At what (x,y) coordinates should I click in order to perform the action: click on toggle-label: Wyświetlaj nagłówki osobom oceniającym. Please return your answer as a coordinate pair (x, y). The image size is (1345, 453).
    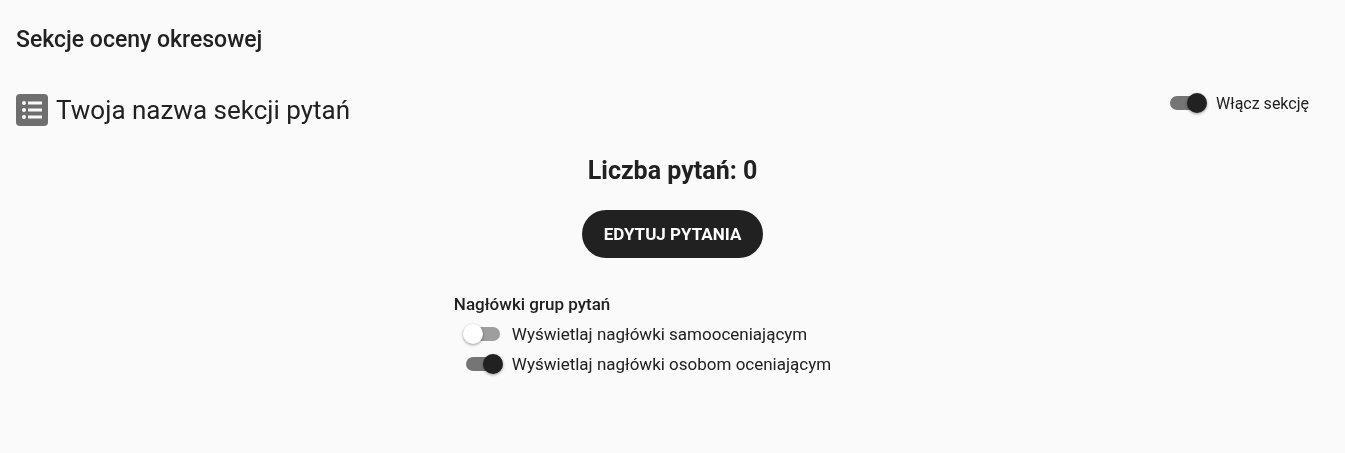
    Looking at the image, I should click on (671, 364).